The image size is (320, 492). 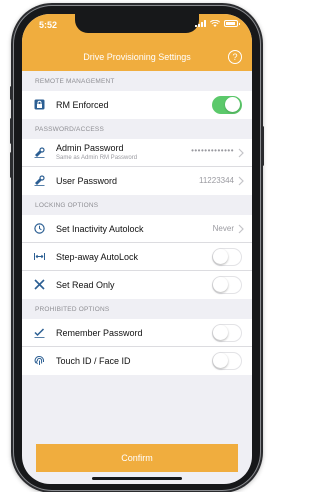 What do you see at coordinates (39, 256) in the screenshot?
I see `distance-icon` at bounding box center [39, 256].